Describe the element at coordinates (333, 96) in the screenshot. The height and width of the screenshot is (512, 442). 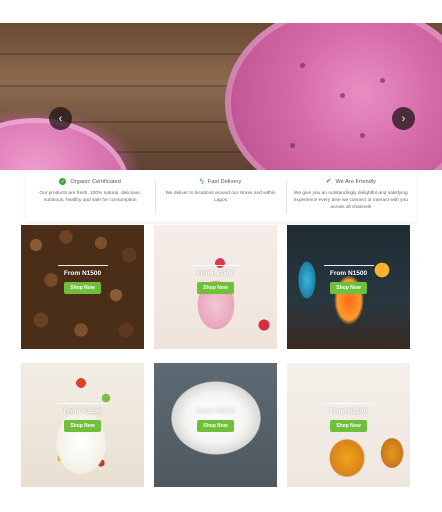
I see `smoothie-glass-image` at that location.